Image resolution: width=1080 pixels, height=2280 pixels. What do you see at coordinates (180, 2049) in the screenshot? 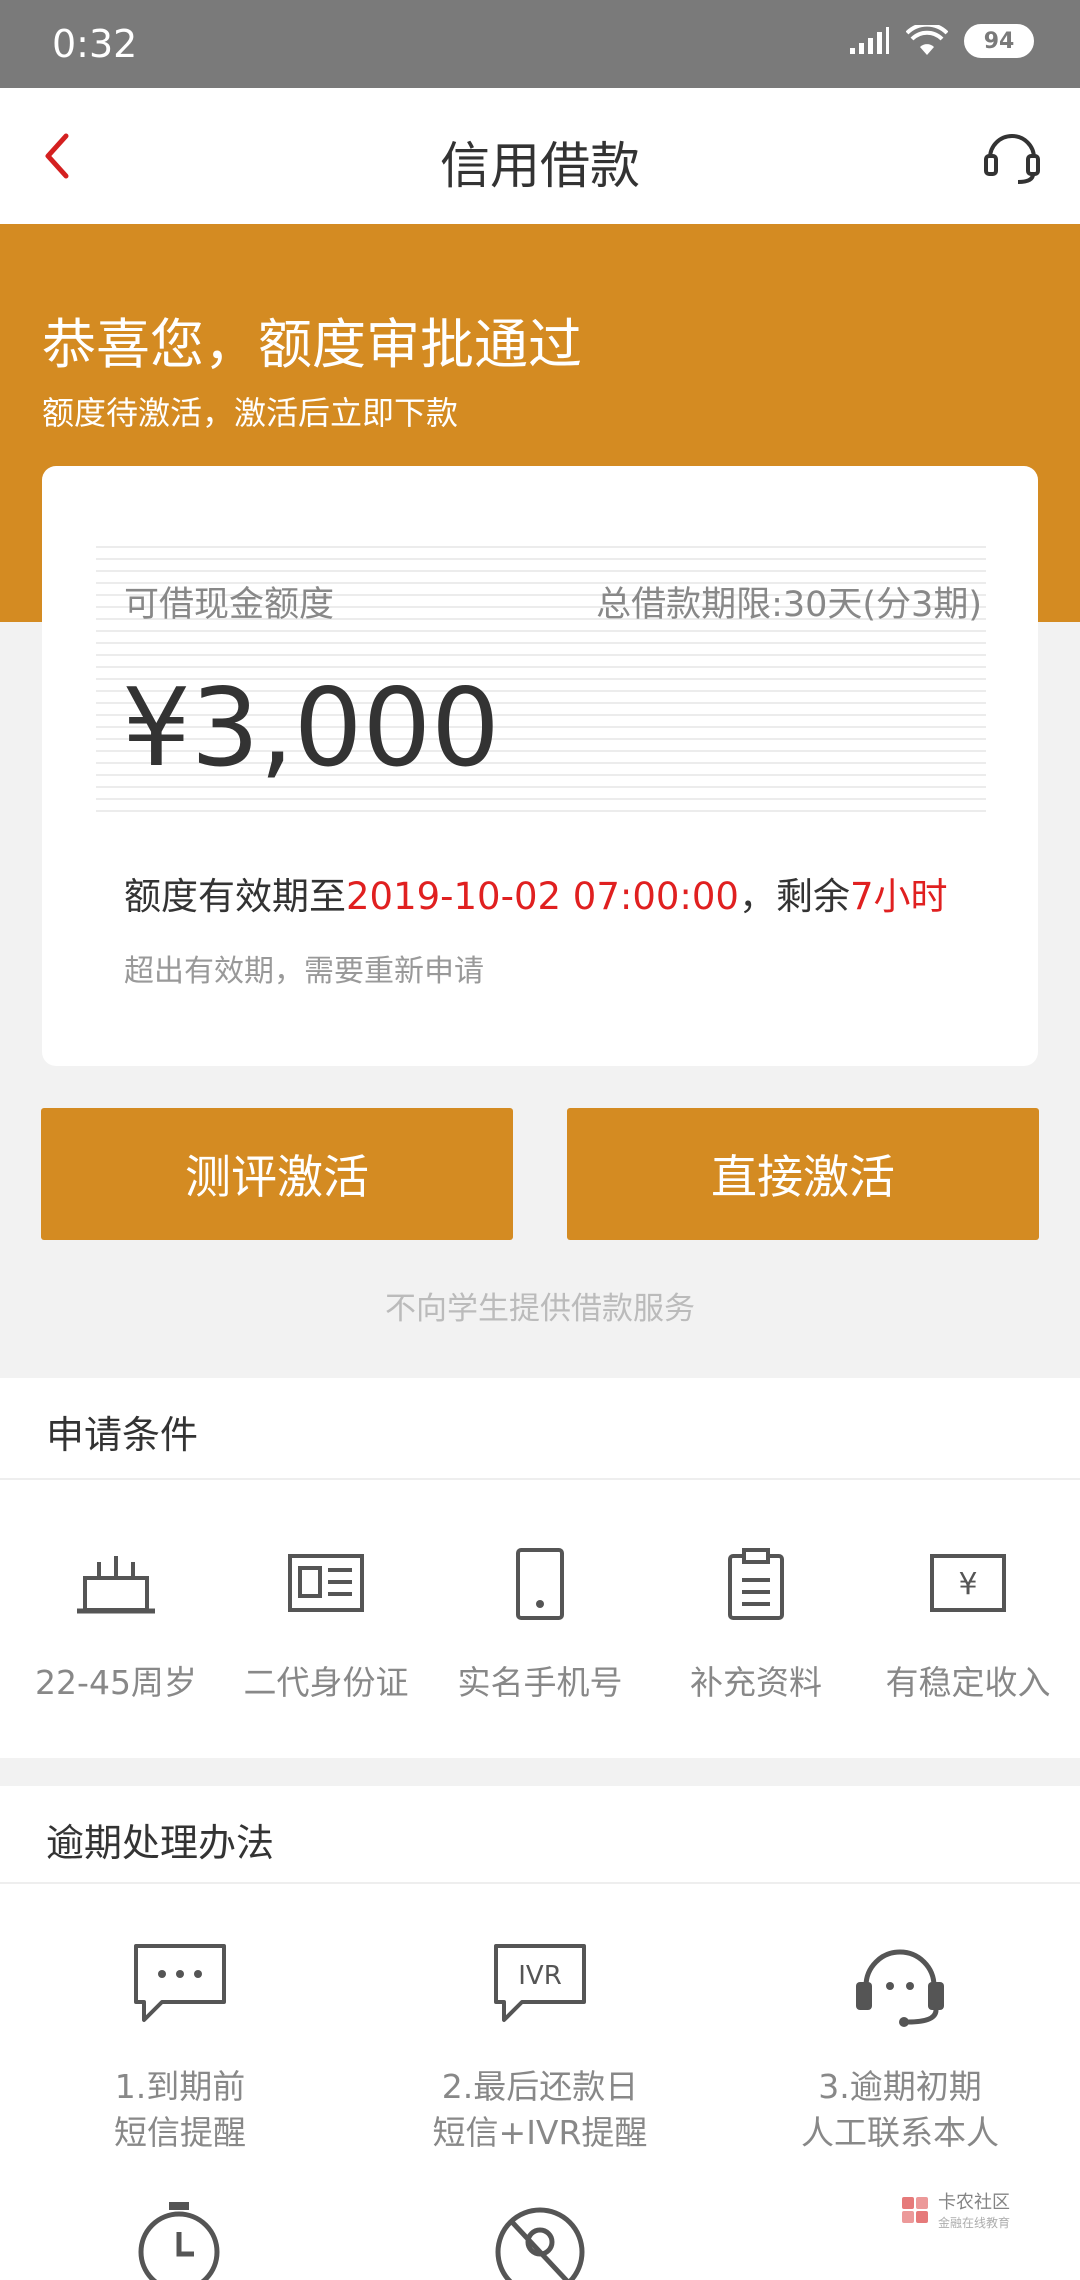
I see `overdue-step-sms: 1.到期前 短信提醒` at bounding box center [180, 2049].